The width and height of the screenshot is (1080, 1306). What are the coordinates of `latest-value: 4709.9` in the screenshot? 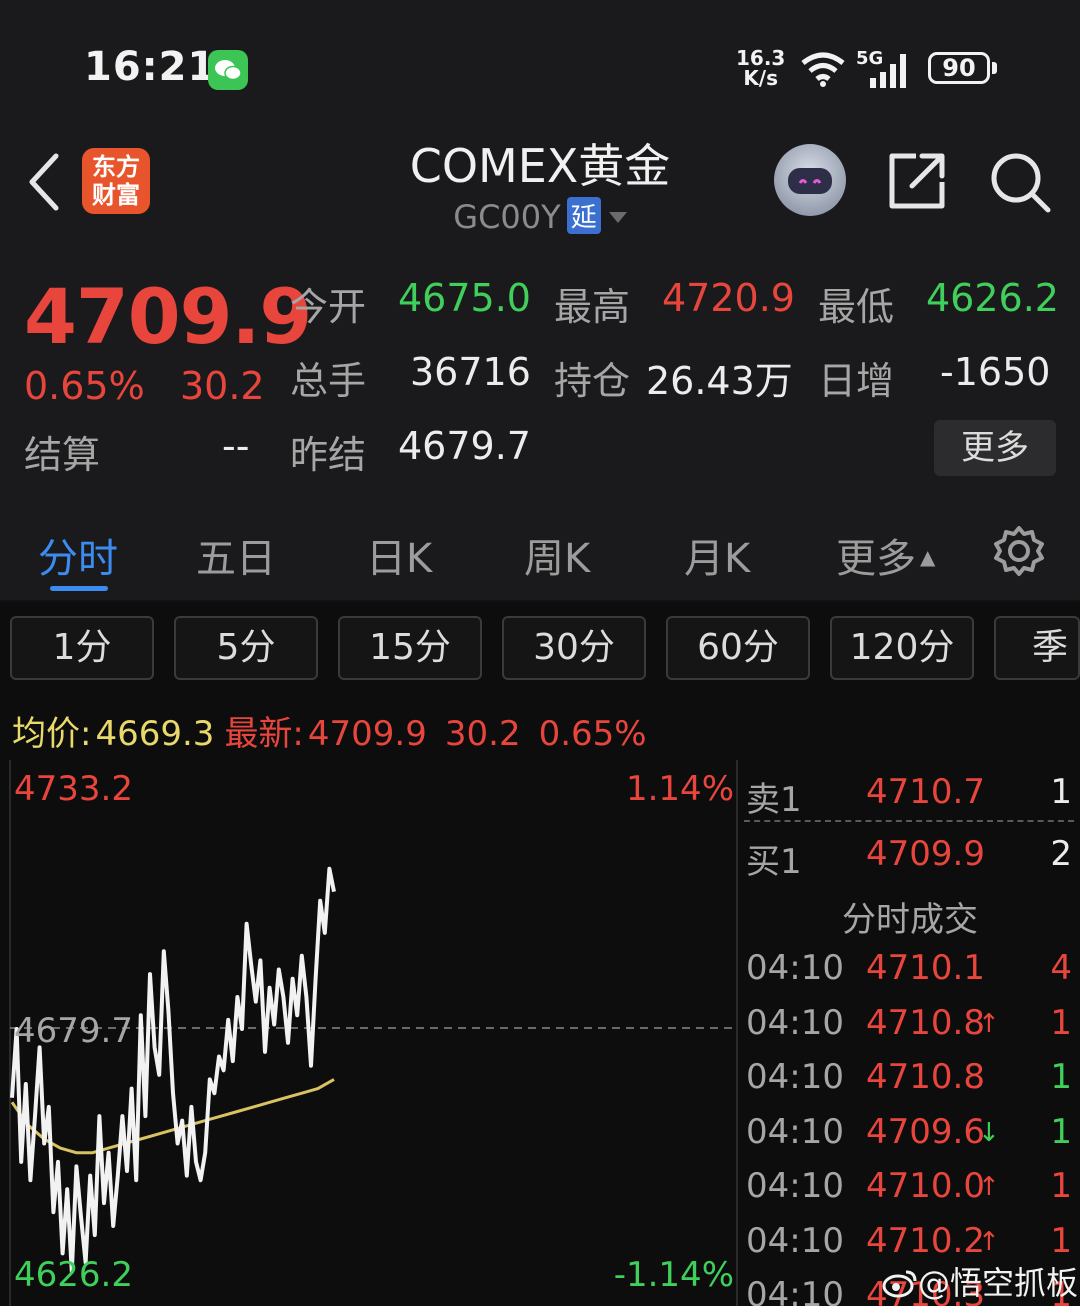 It's located at (367, 734).